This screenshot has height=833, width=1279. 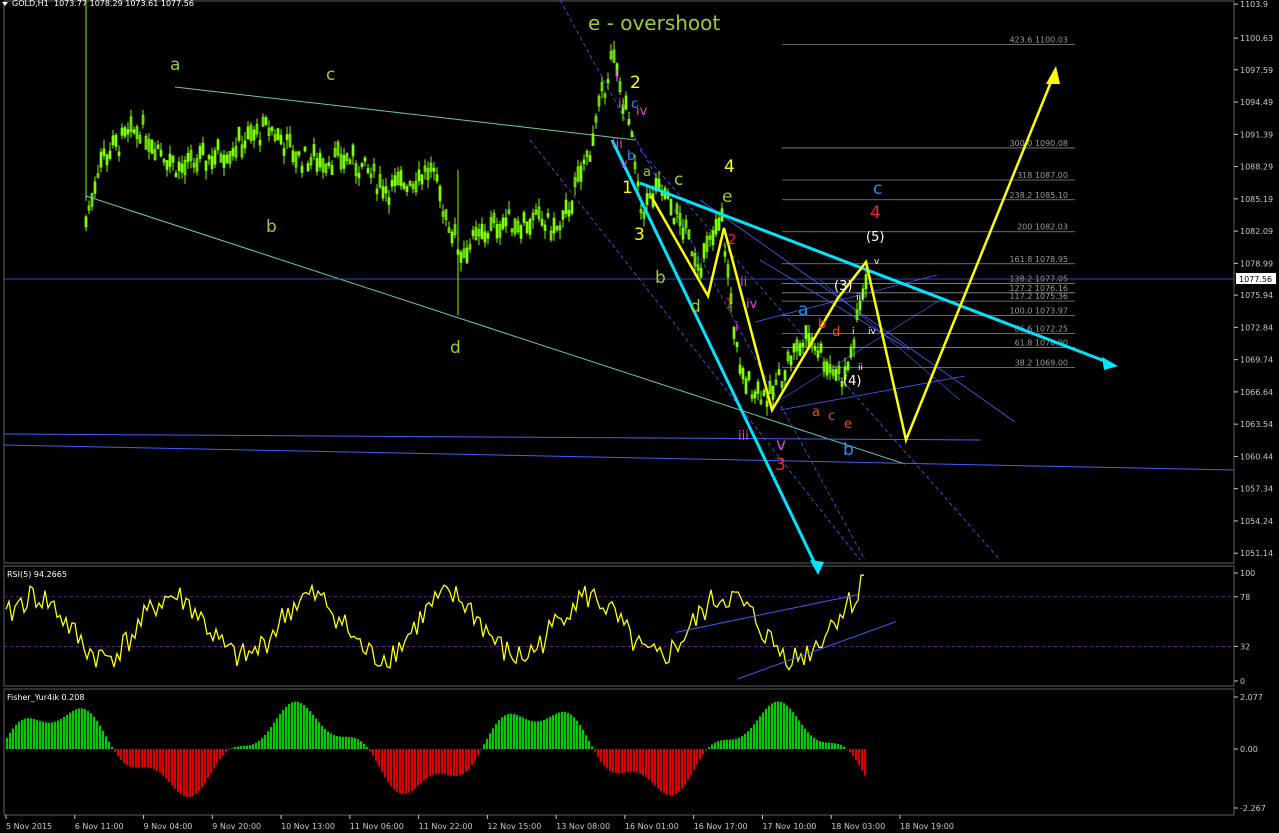 I want to click on wave-label: i, so click(x=737, y=327).